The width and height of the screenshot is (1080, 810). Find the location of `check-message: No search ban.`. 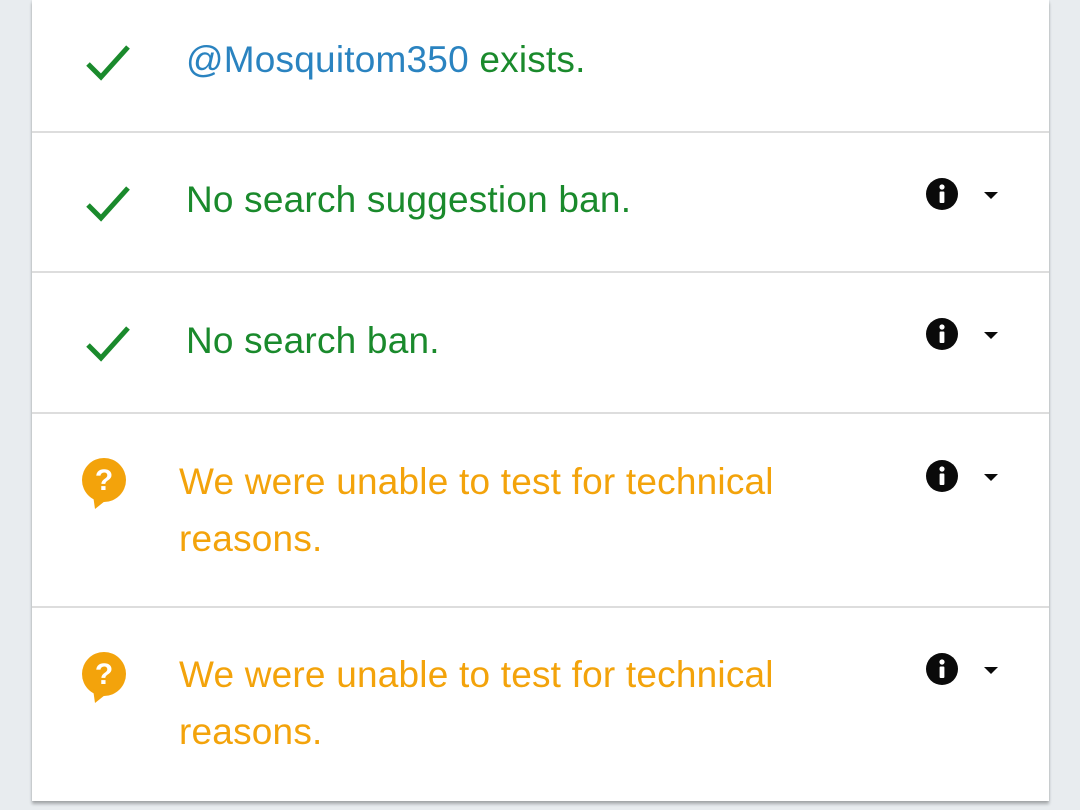

check-message: No search ban. is located at coordinates (313, 340).